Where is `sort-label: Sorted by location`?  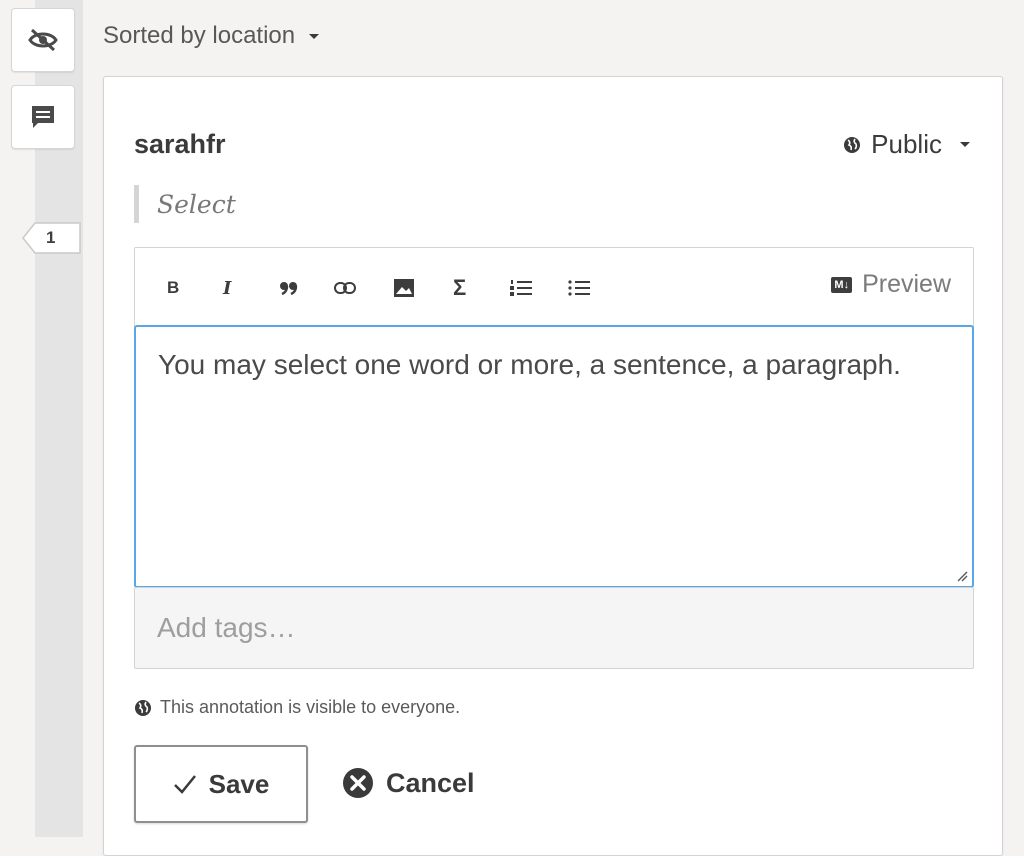 sort-label: Sorted by location is located at coordinates (199, 35).